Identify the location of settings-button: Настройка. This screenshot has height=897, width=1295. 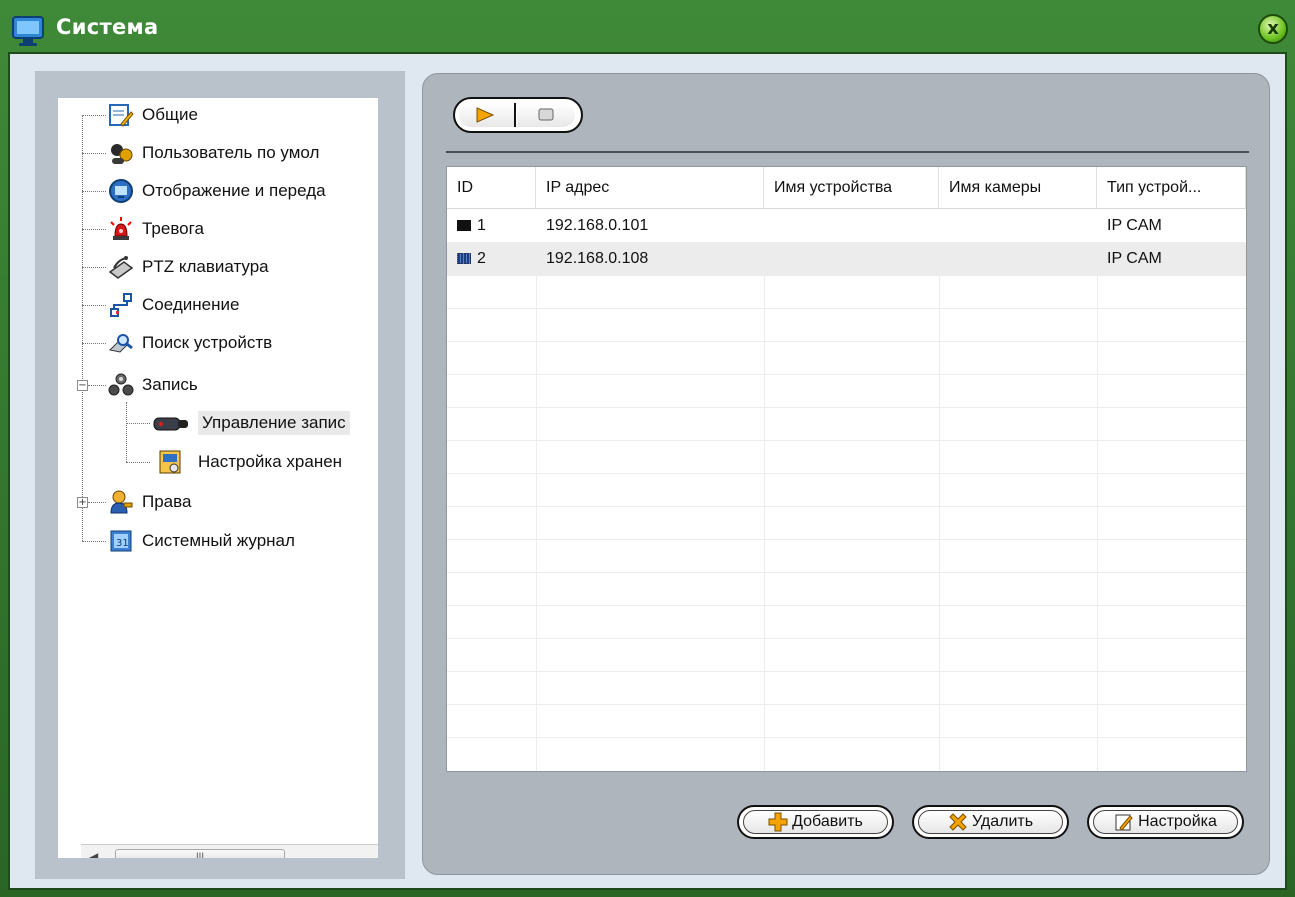
(1165, 822).